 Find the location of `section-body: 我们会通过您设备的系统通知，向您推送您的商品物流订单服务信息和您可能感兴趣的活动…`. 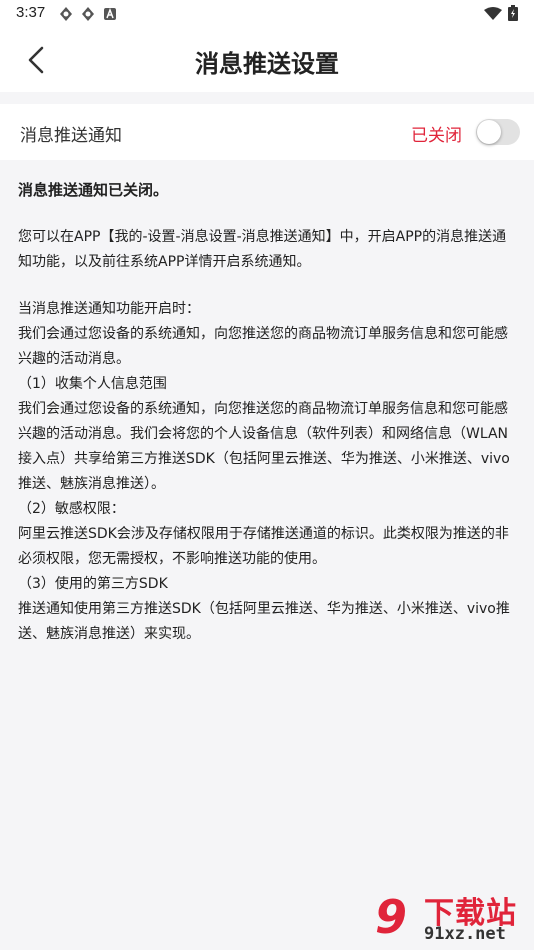

section-body: 我们会通过您设备的系统通知，向您推送您的商品物流订单服务信息和您可能感兴趣的活动… is located at coordinates (264, 446).